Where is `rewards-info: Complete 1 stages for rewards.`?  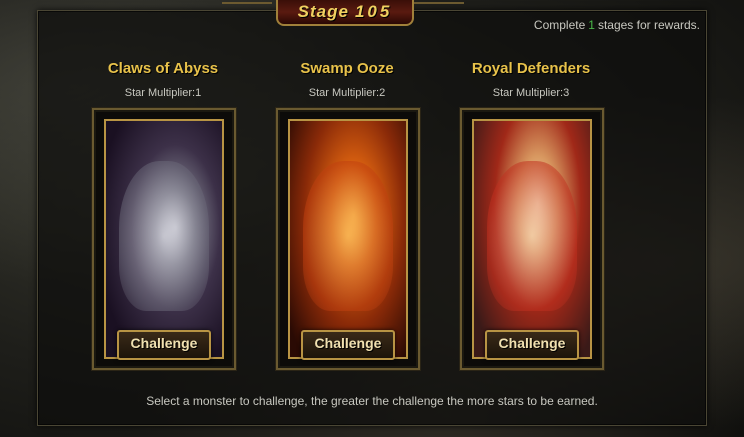 rewards-info: Complete 1 stages for rewards. is located at coordinates (617, 25).